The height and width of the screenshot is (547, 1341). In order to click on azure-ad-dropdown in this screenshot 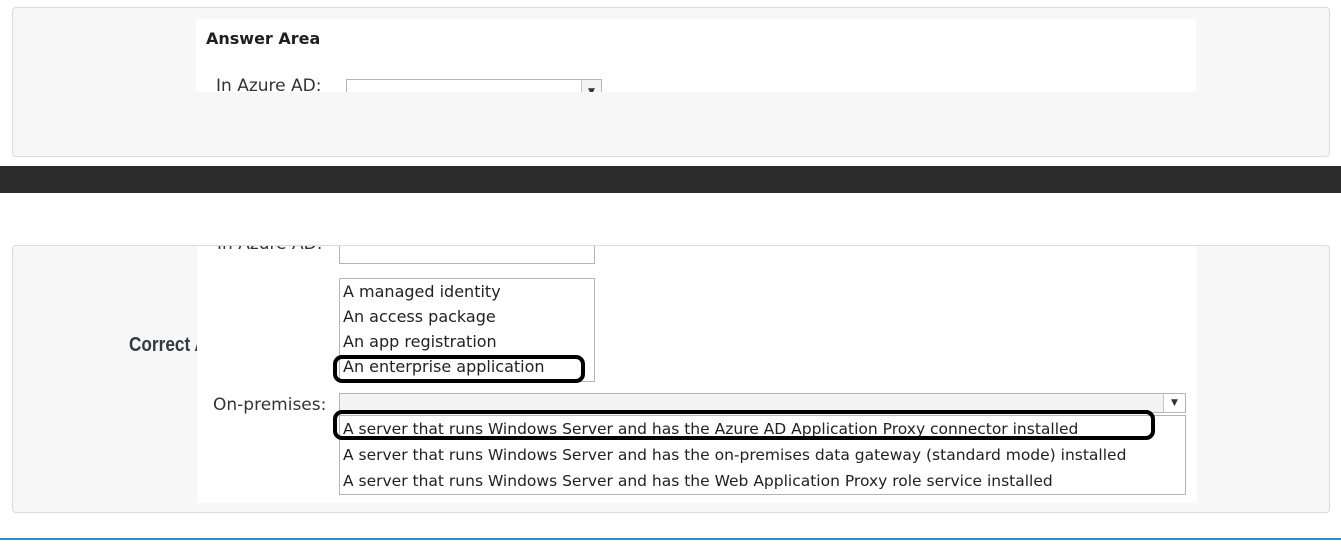, I will do `click(467, 255)`.